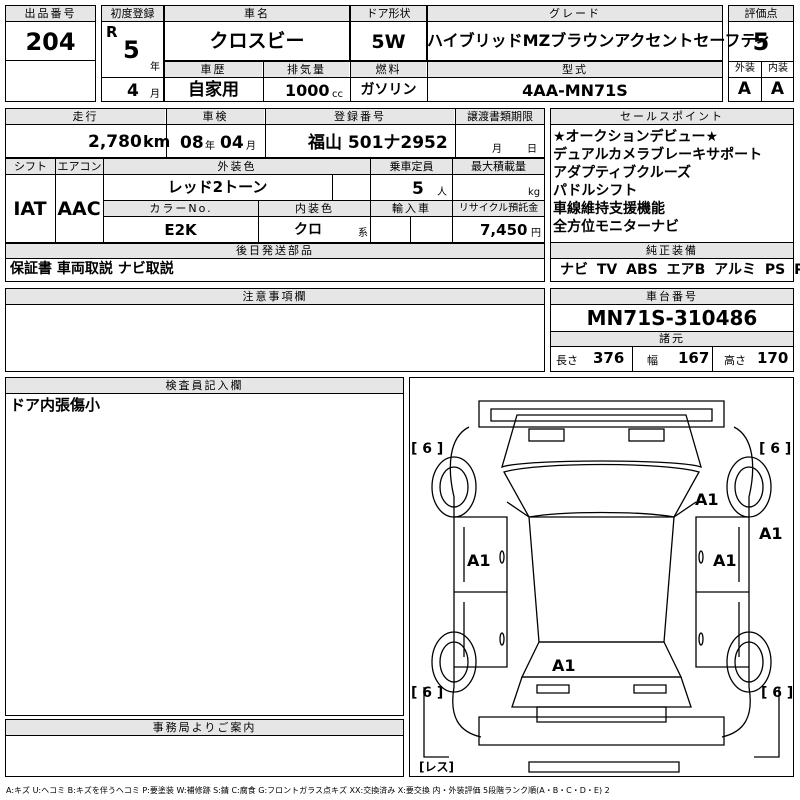 The height and width of the screenshot is (800, 800). I want to click on shift-header: シフト, so click(30, 166).